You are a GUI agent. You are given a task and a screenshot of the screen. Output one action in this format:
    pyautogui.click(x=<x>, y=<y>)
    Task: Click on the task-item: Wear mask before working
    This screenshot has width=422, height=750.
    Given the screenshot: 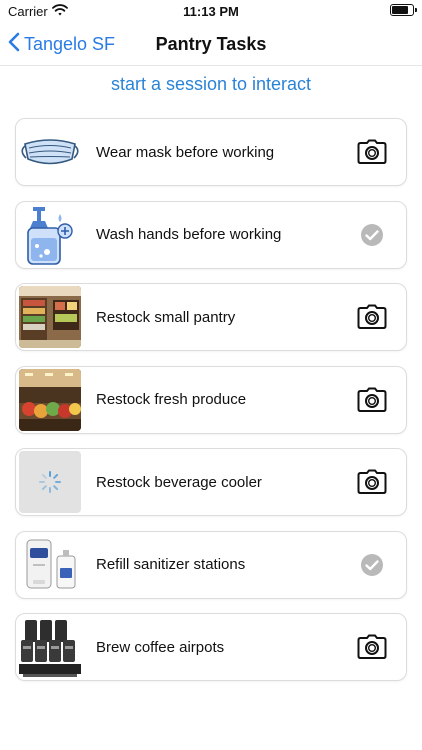 What is the action you would take?
    pyautogui.click(x=211, y=152)
    